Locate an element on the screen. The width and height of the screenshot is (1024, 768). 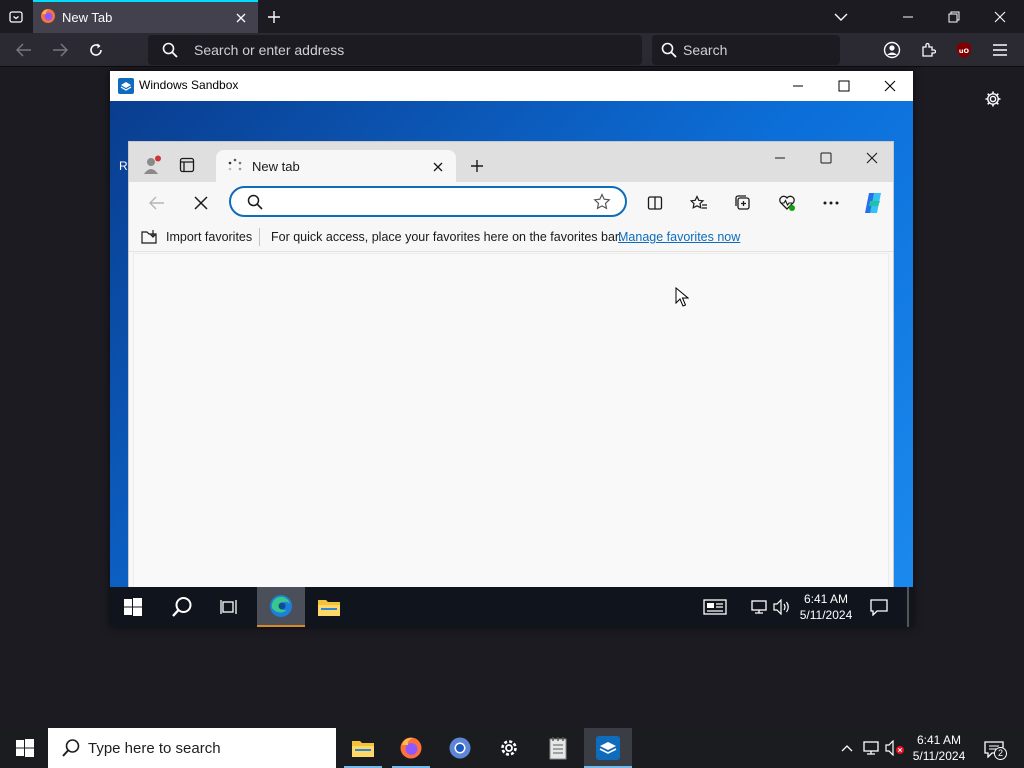
taskbar-edge-button is located at coordinates (281, 607).